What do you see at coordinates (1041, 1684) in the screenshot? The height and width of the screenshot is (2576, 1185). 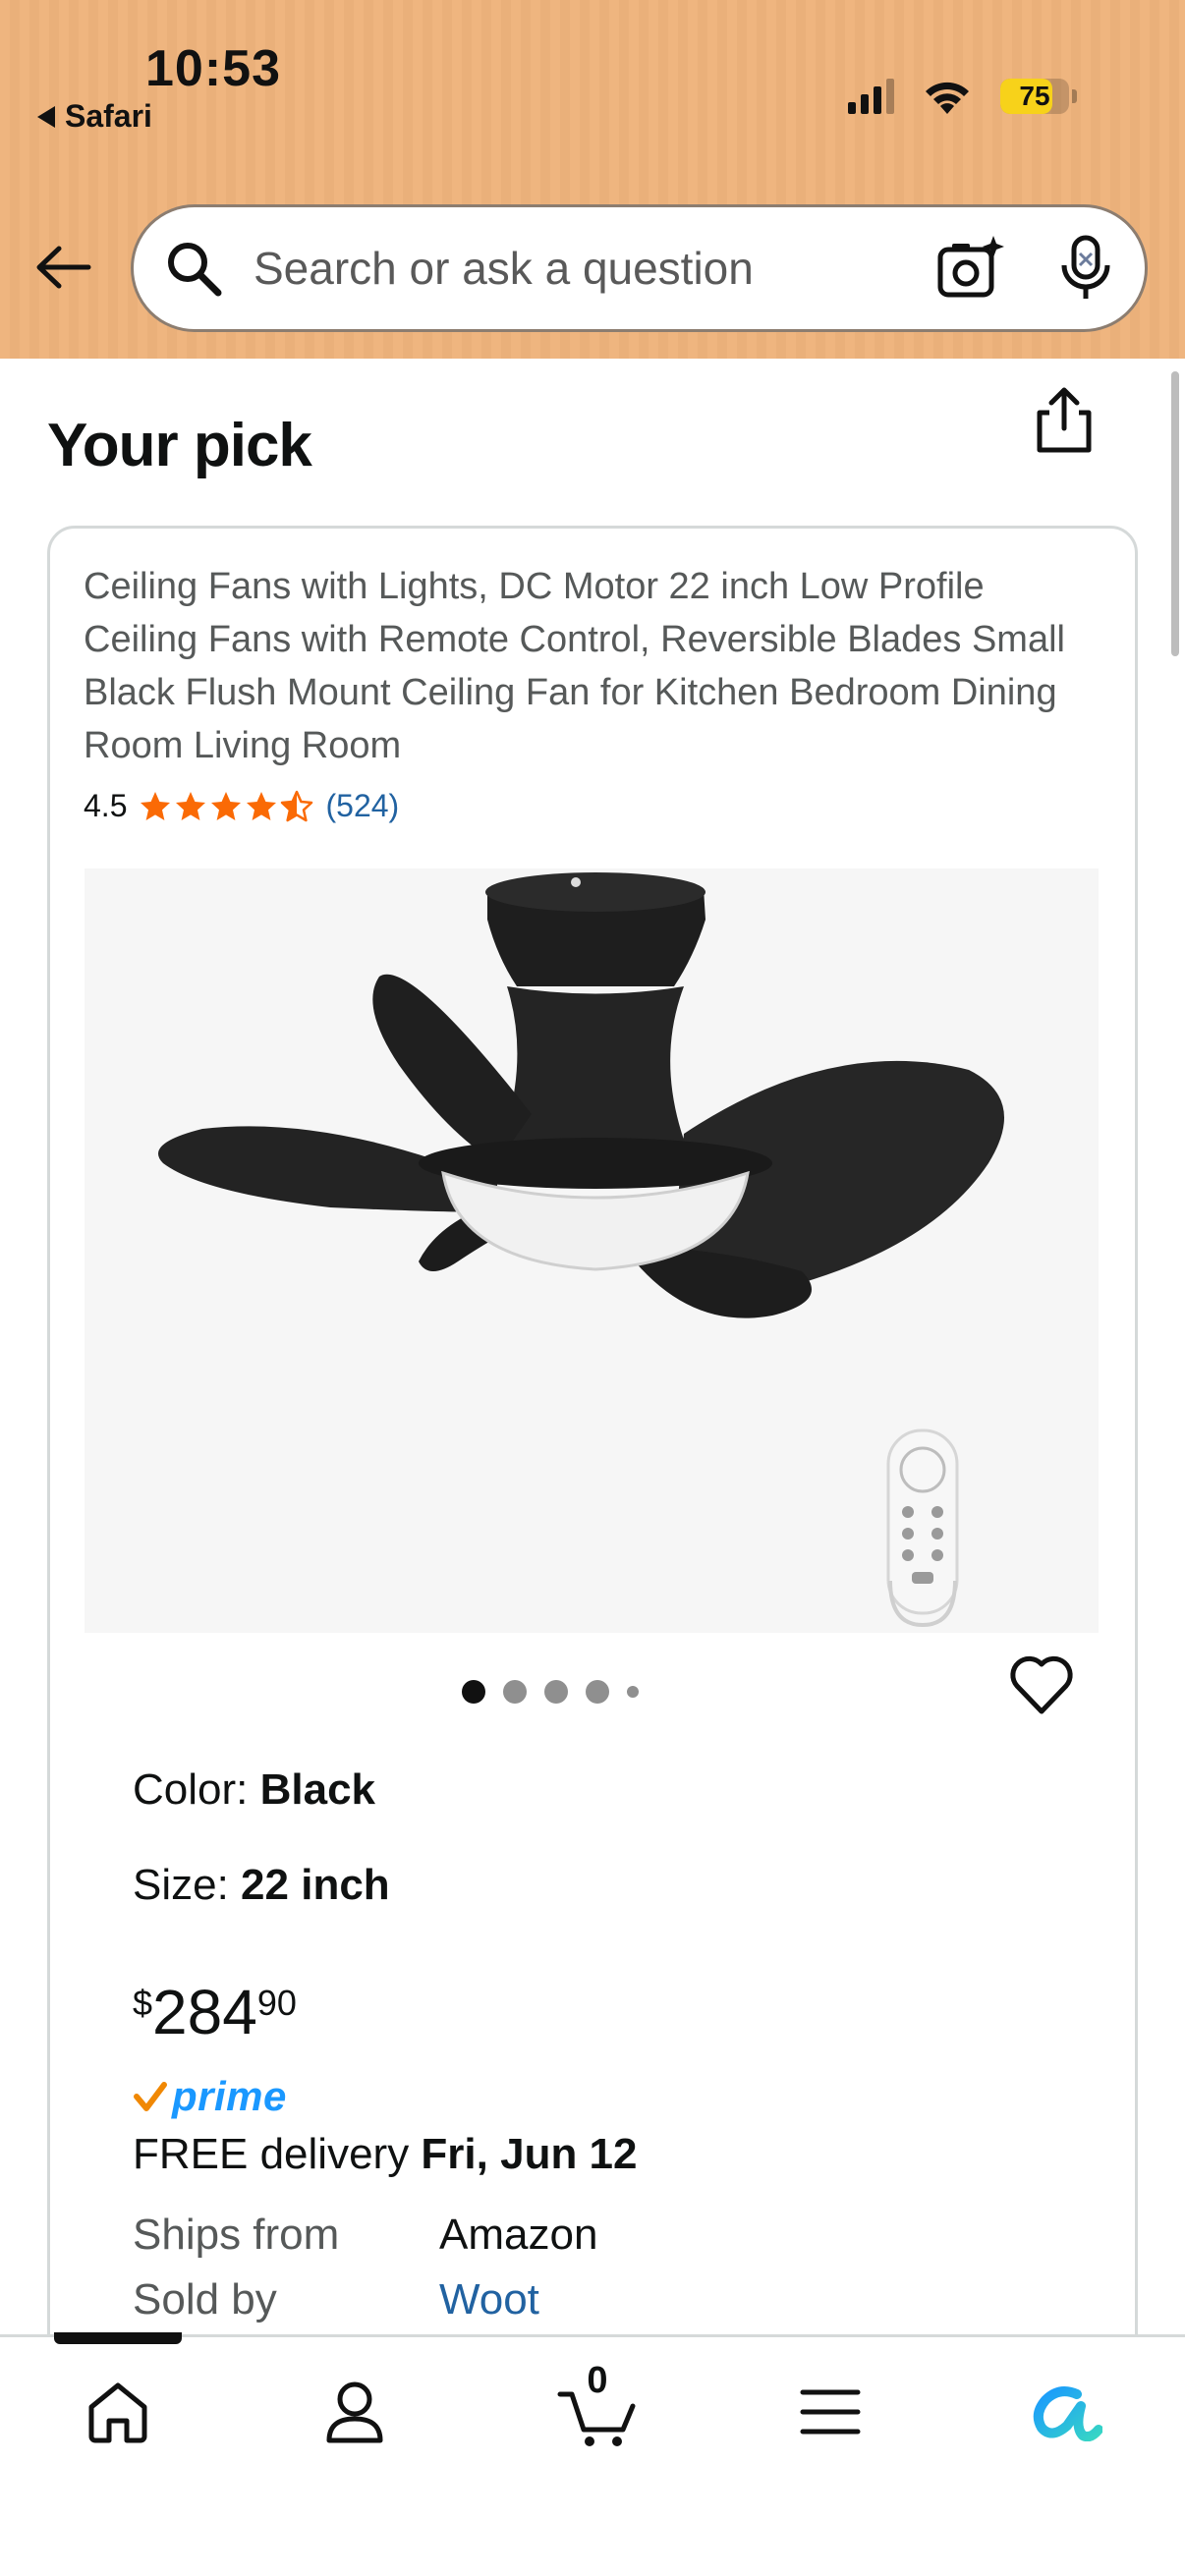 I see `heart-icon` at bounding box center [1041, 1684].